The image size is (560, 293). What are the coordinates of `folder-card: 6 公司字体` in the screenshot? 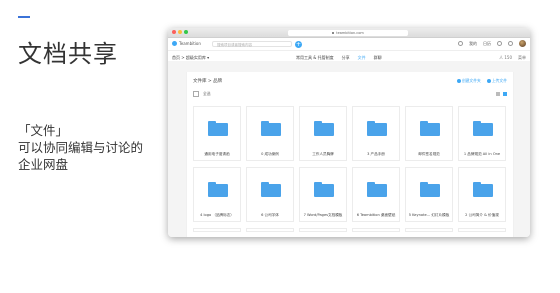 It's located at (270, 194).